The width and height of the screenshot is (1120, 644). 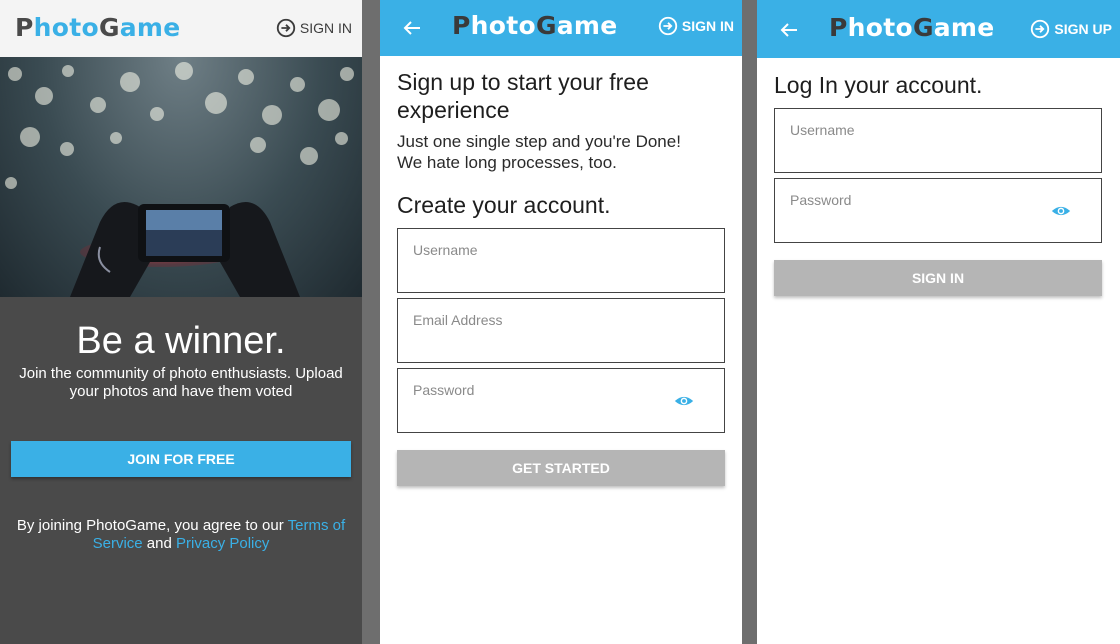 I want to click on email-field: Email Address, so click(x=561, y=330).